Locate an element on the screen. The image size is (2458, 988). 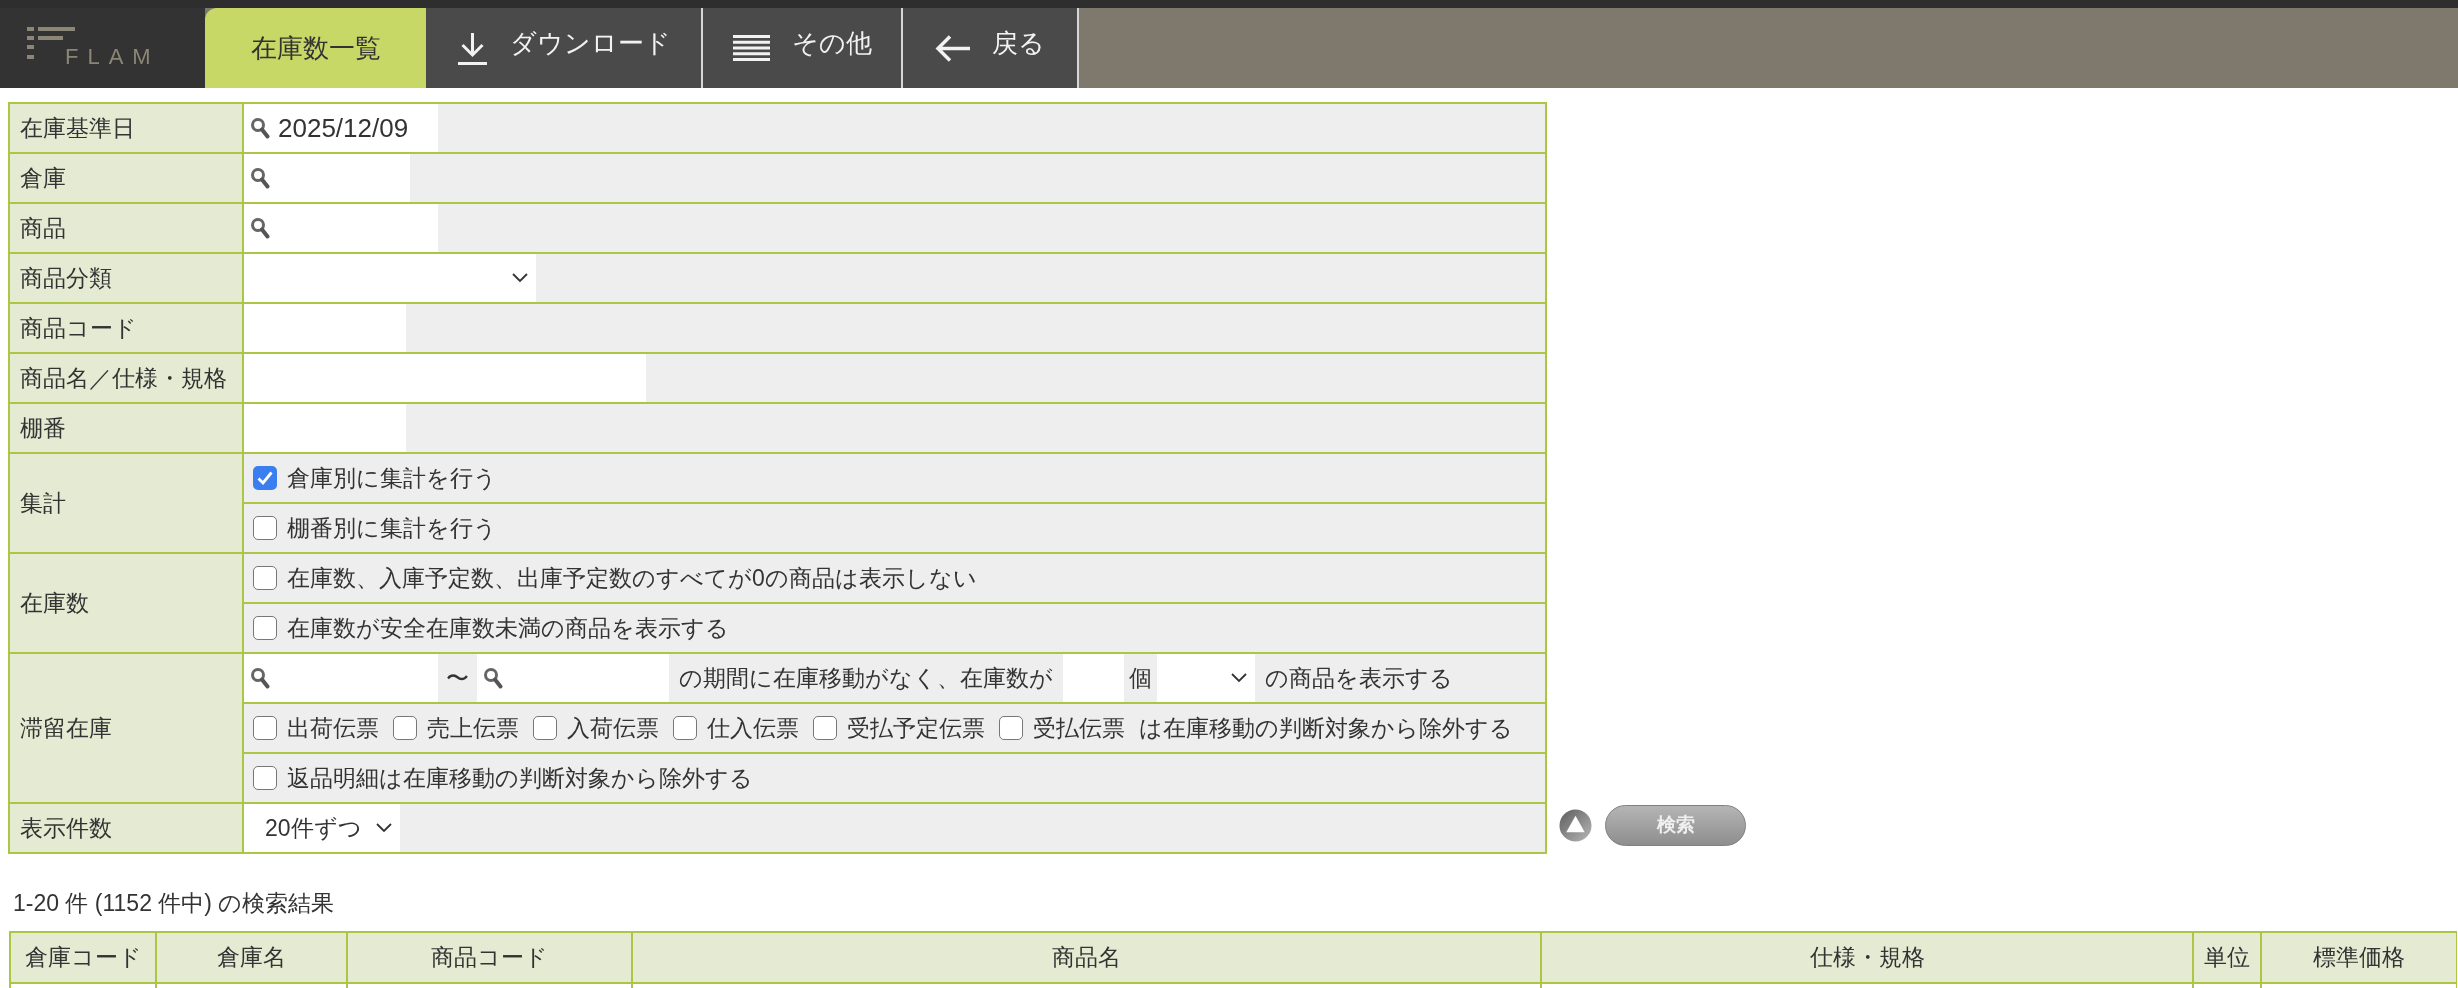
menu-icon is located at coordinates (751, 48).